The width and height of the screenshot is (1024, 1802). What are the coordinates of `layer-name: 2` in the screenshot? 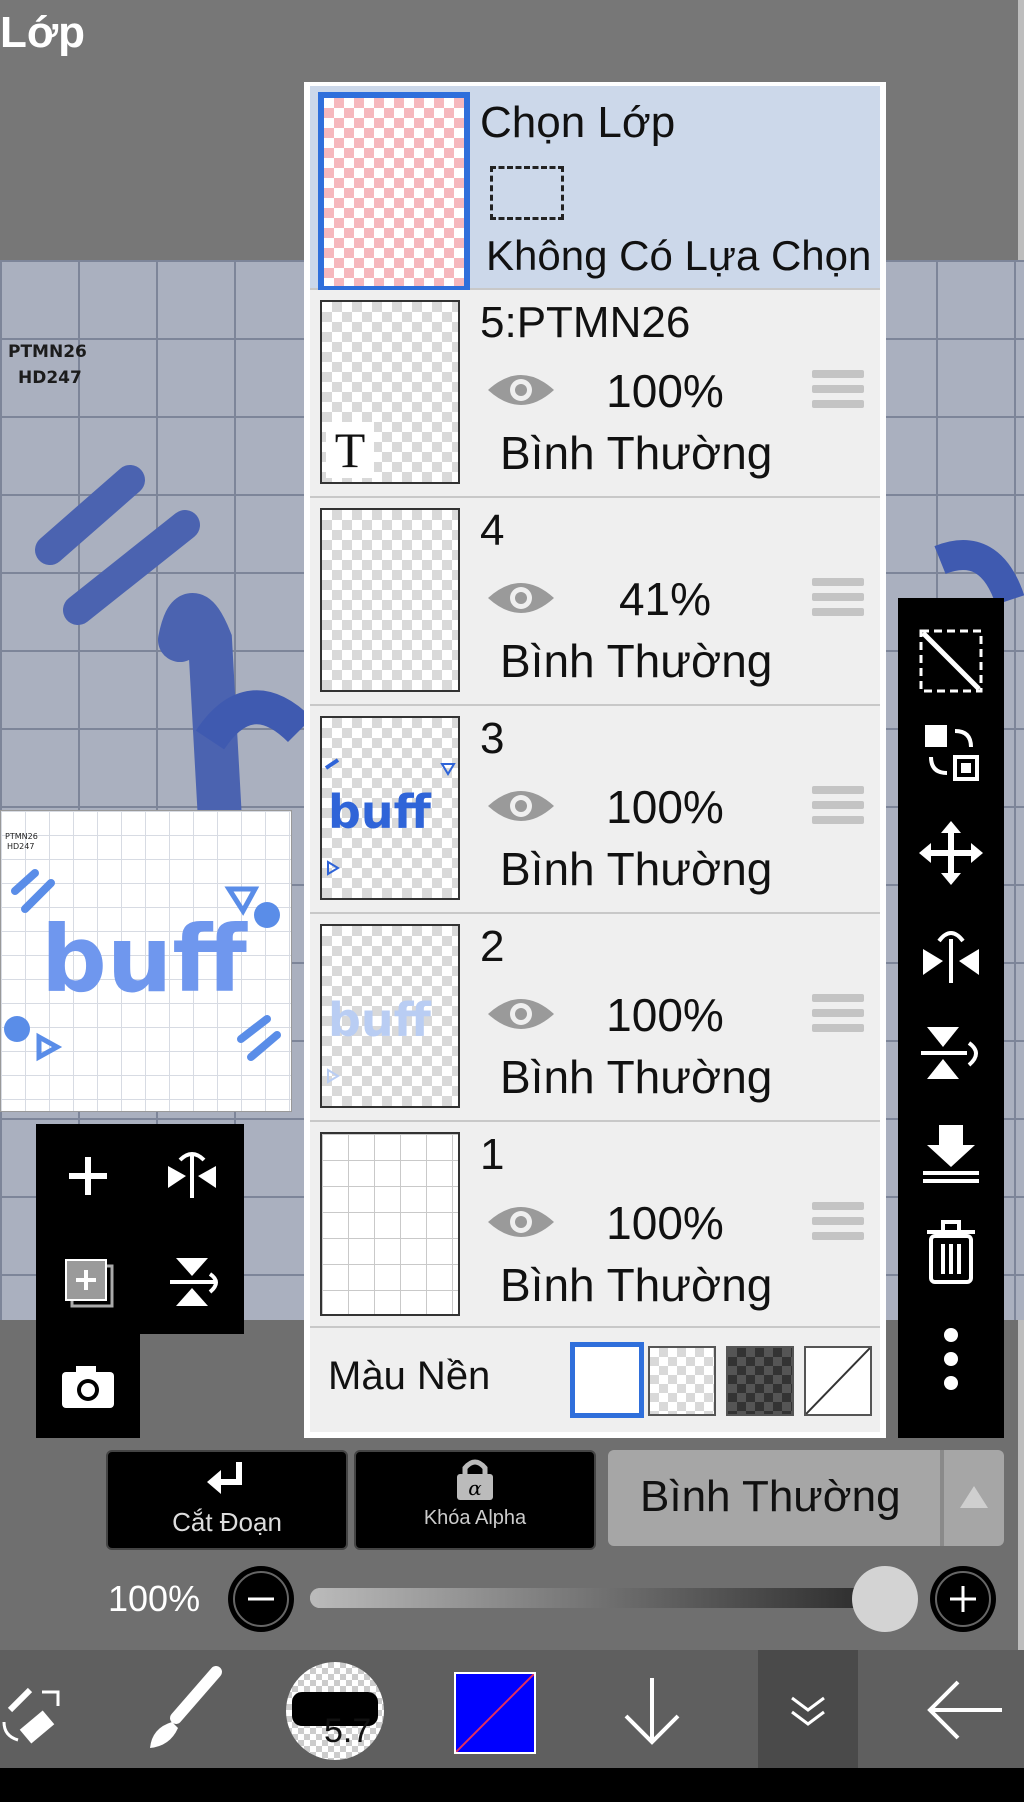 It's located at (492, 946).